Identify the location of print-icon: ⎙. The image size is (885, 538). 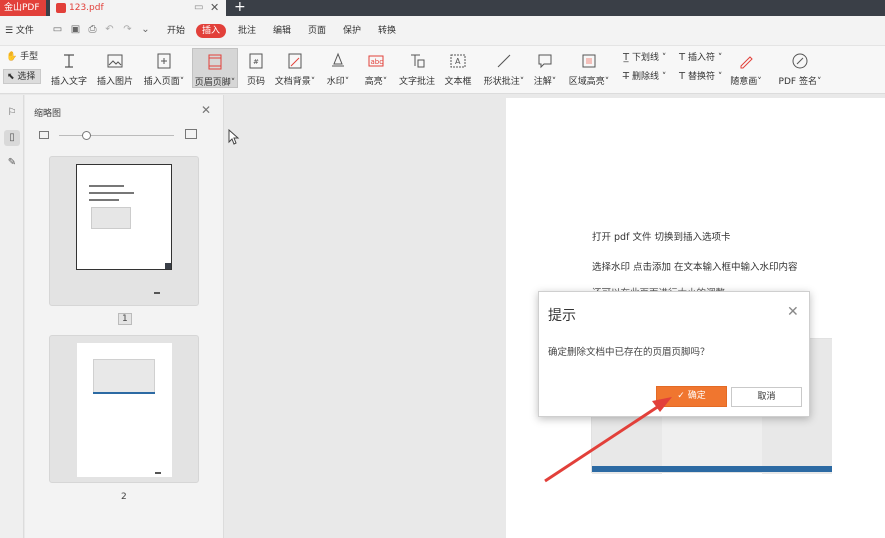
(92, 30).